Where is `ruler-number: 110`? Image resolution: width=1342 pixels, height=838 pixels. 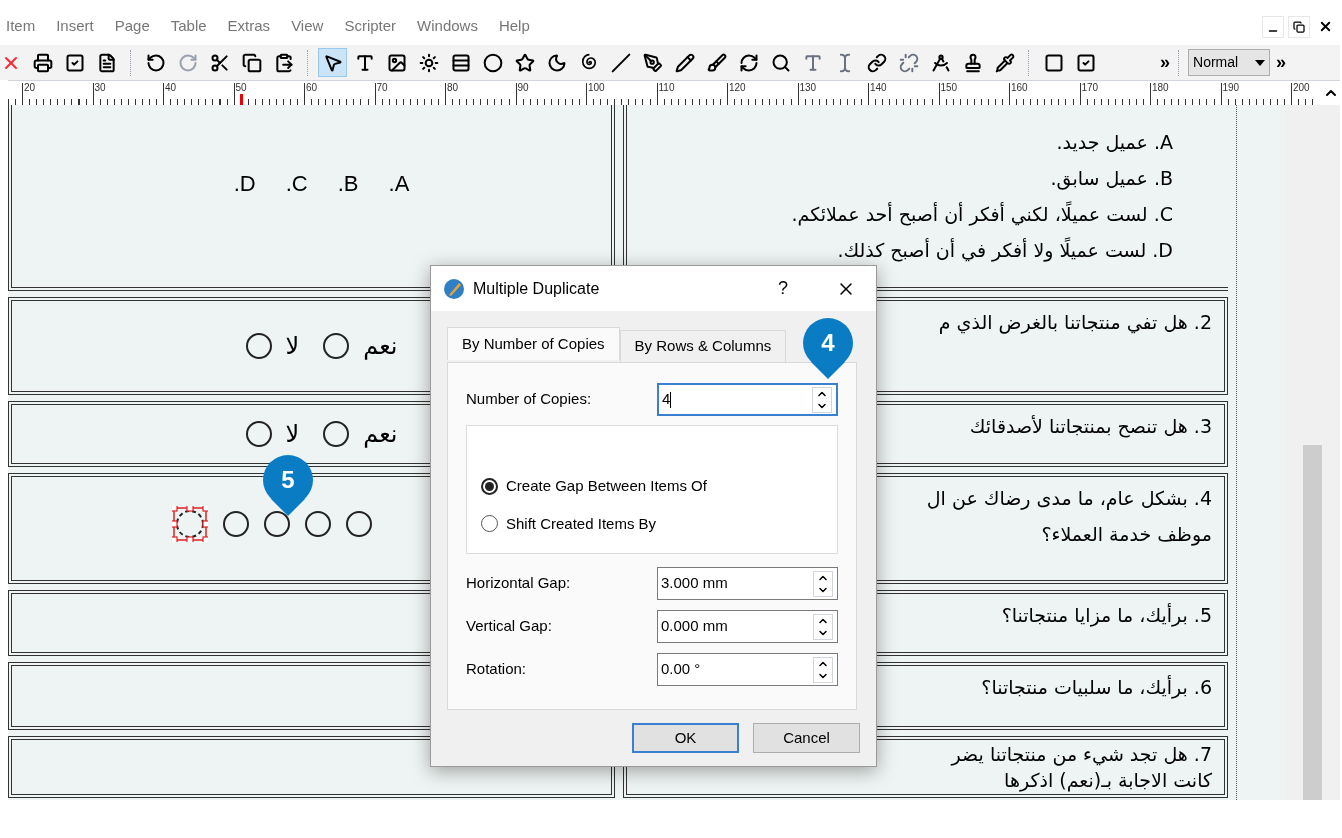 ruler-number: 110 is located at coordinates (665, 88).